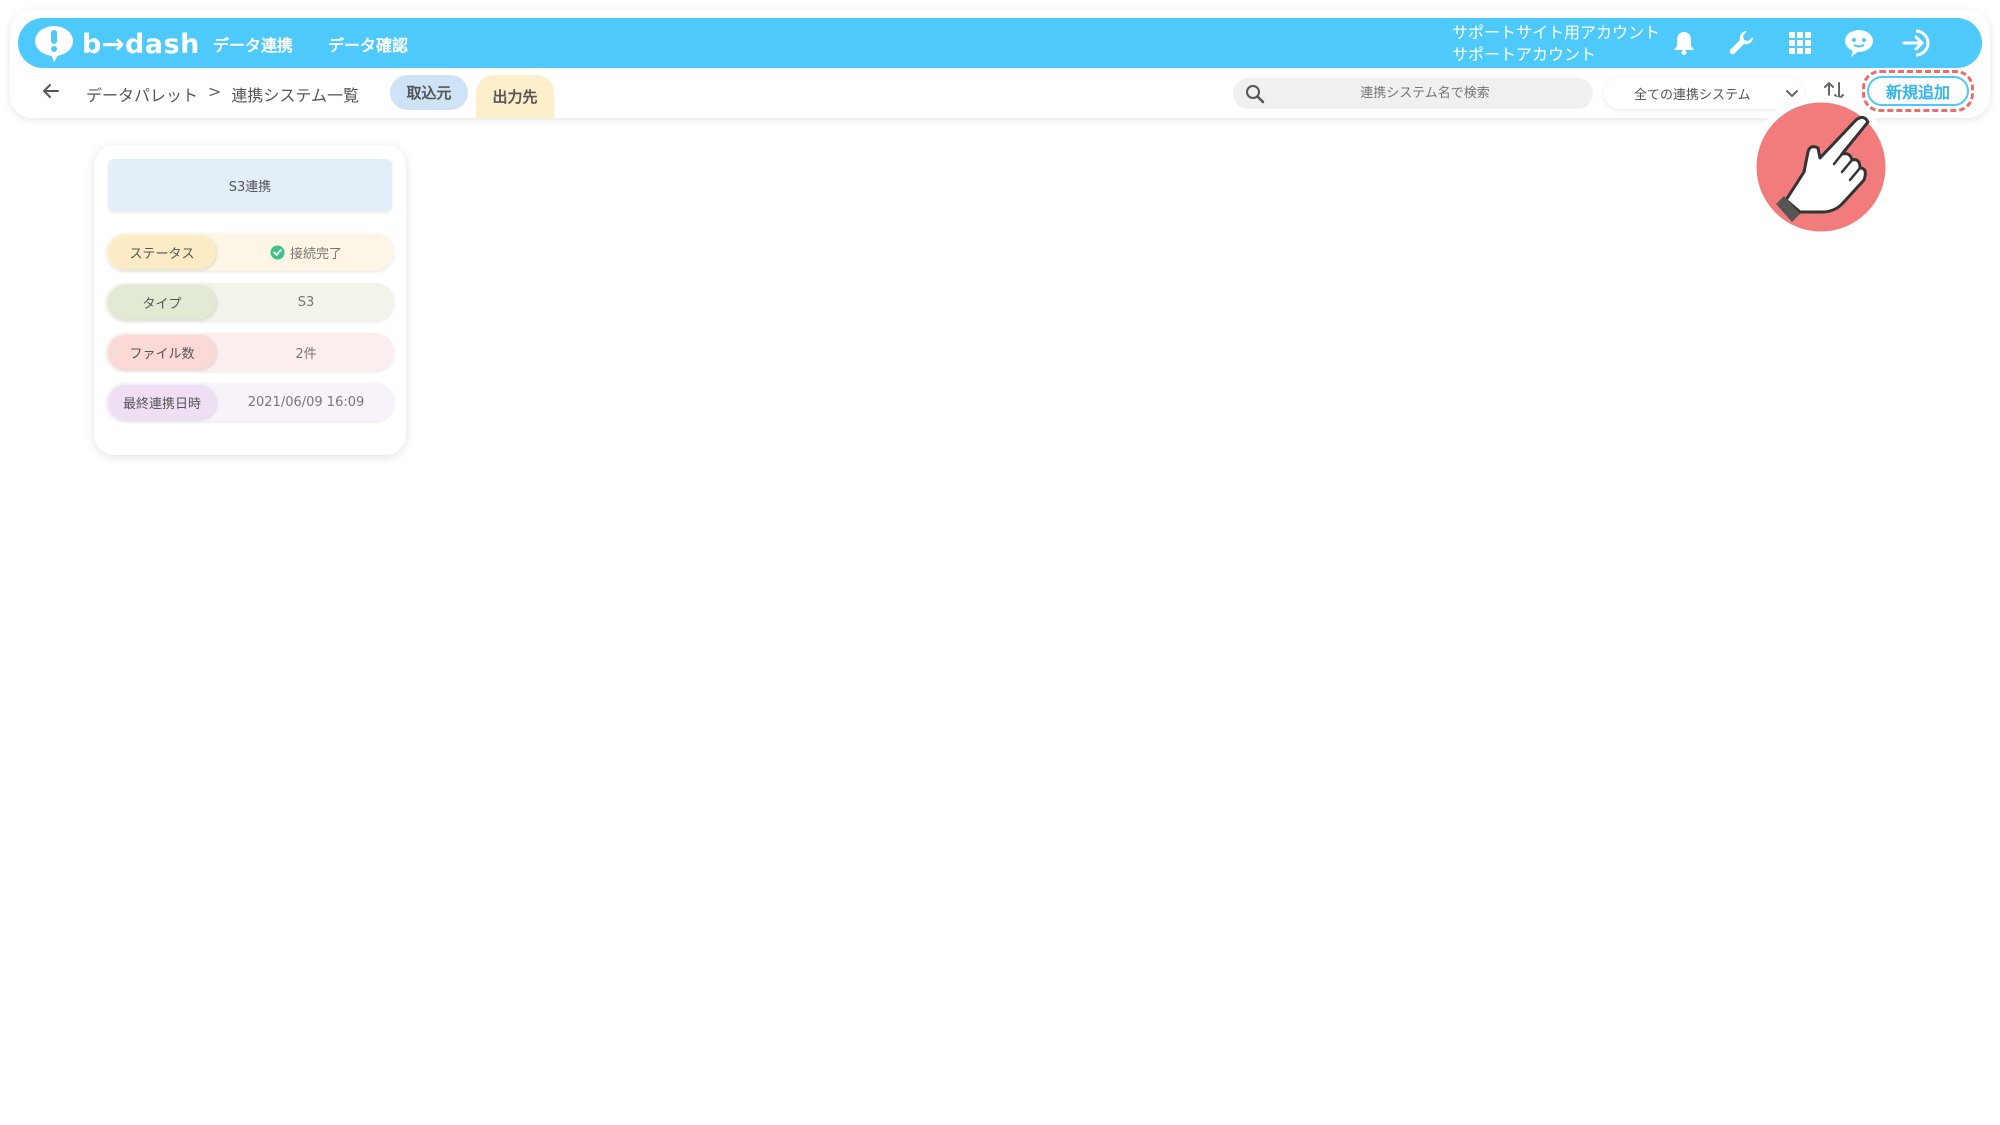 The height and width of the screenshot is (1125, 2000). What do you see at coordinates (306, 354) in the screenshot?
I see `file-count-value: 2件` at bounding box center [306, 354].